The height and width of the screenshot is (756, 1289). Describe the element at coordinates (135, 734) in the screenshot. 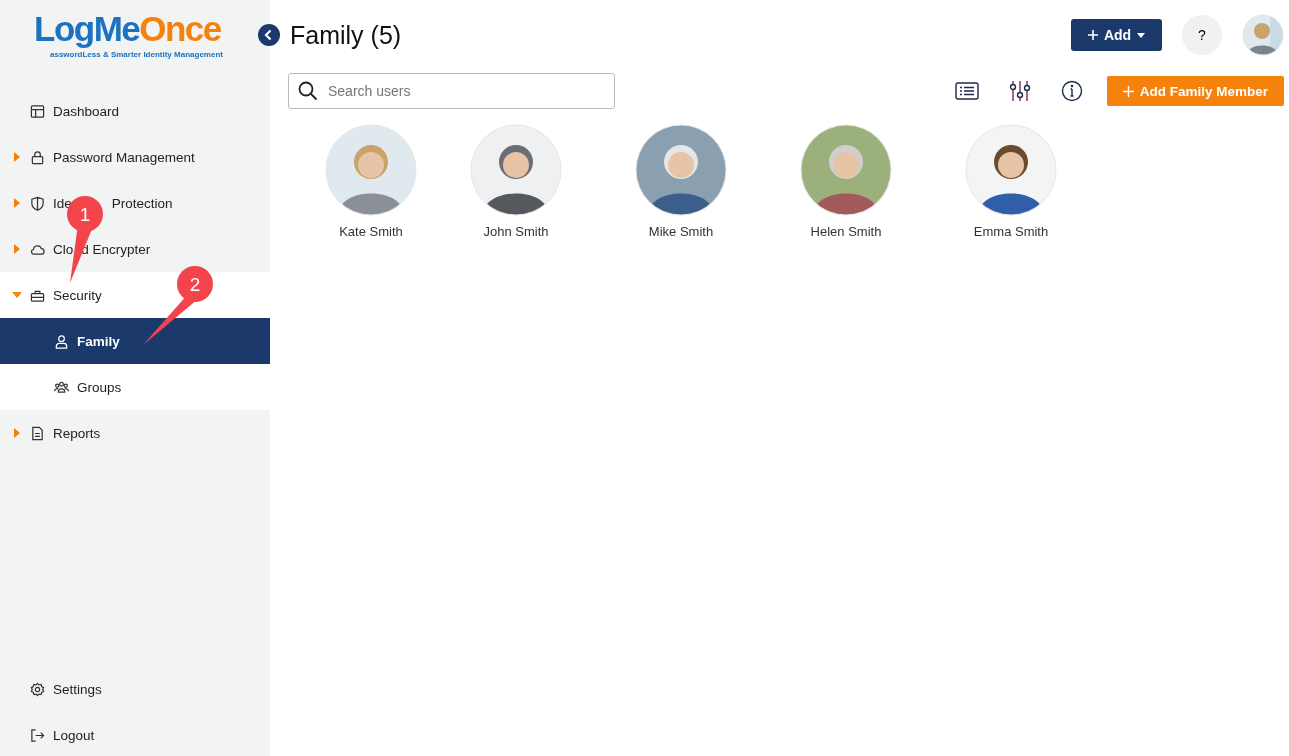

I see `nav-item: Logout` at that location.